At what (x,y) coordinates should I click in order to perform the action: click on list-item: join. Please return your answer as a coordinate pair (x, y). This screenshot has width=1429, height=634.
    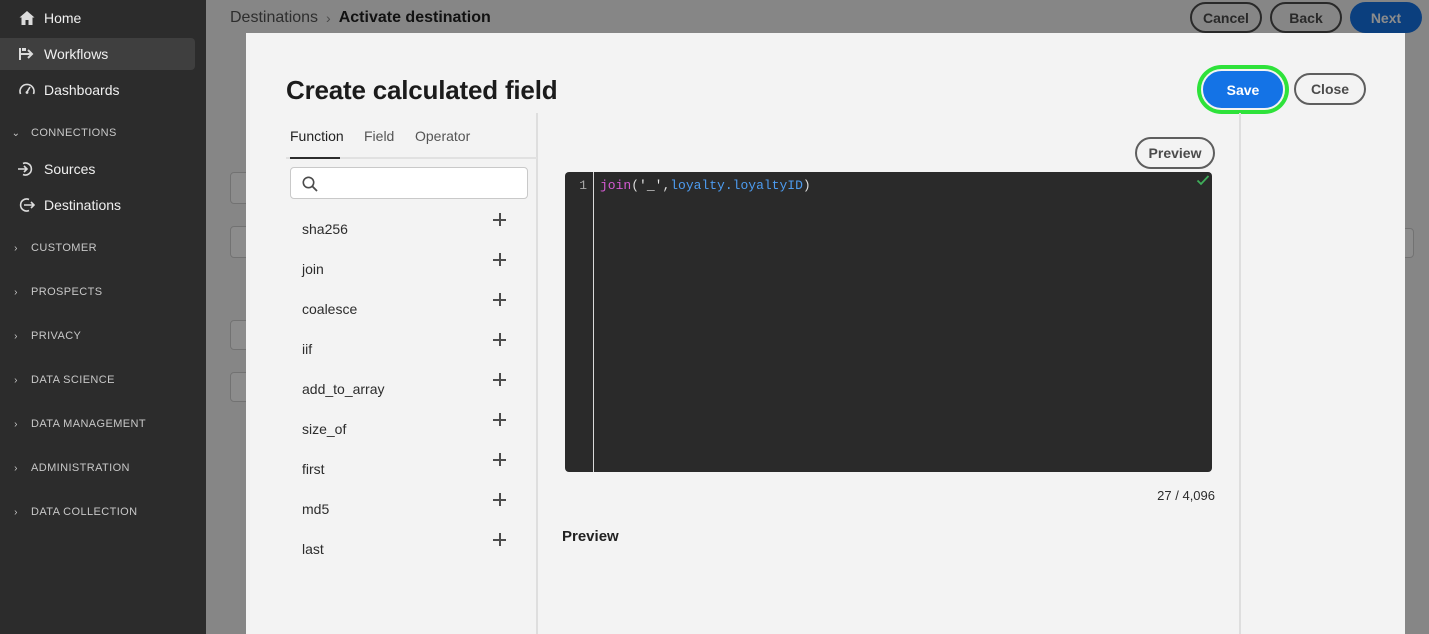
    Looking at the image, I should click on (401, 269).